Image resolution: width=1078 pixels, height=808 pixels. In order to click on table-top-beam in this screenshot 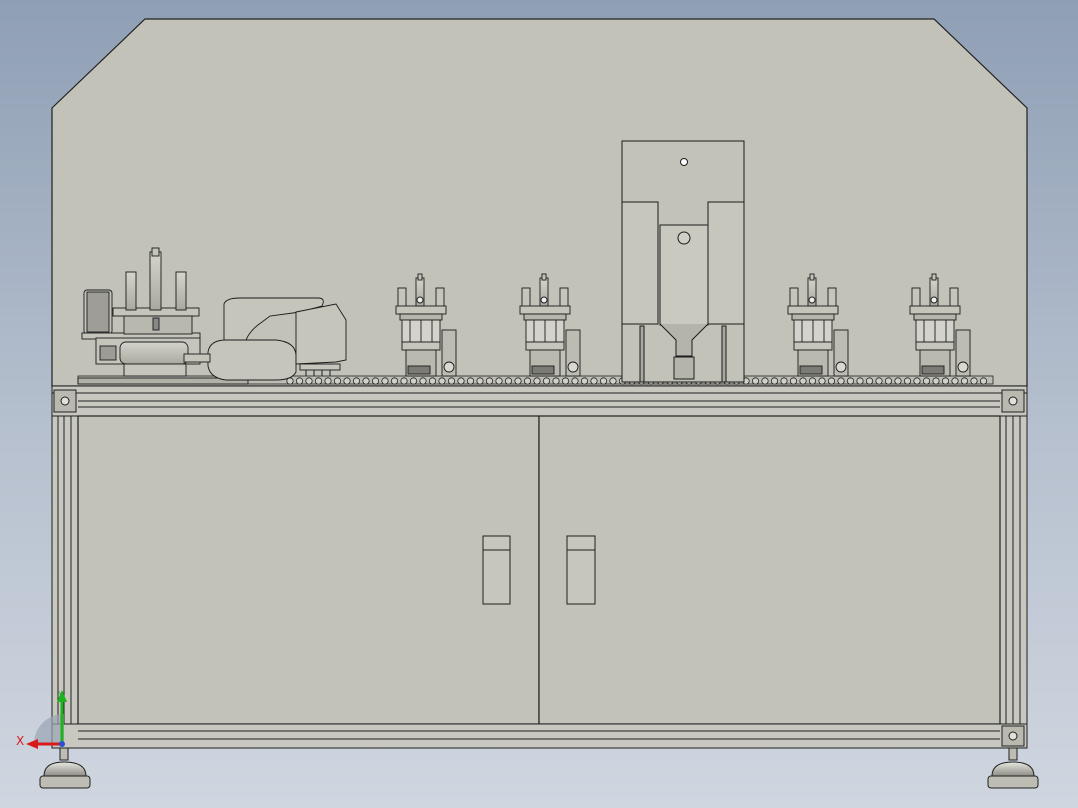, I will do `click(539, 401)`.